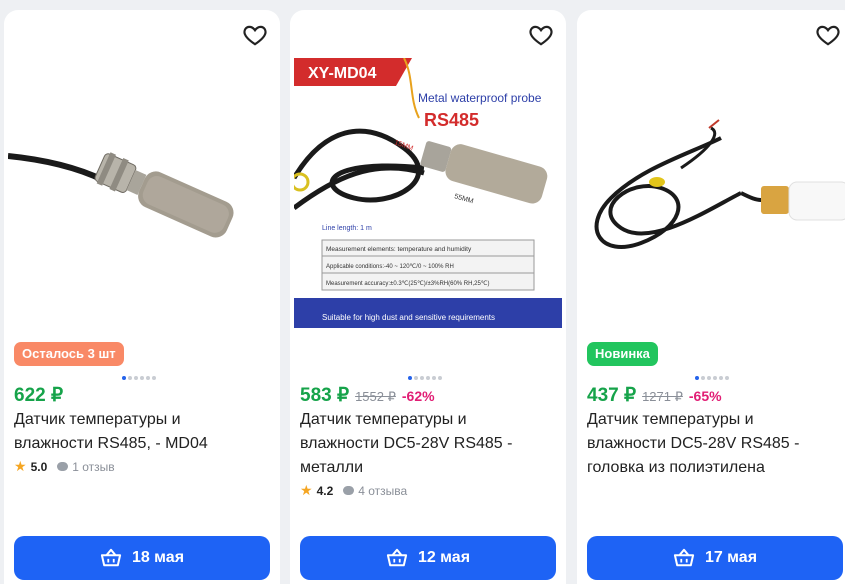 The image size is (845, 584). Describe the element at coordinates (662, 396) in the screenshot. I see `old-price: 1271 ₽` at that location.